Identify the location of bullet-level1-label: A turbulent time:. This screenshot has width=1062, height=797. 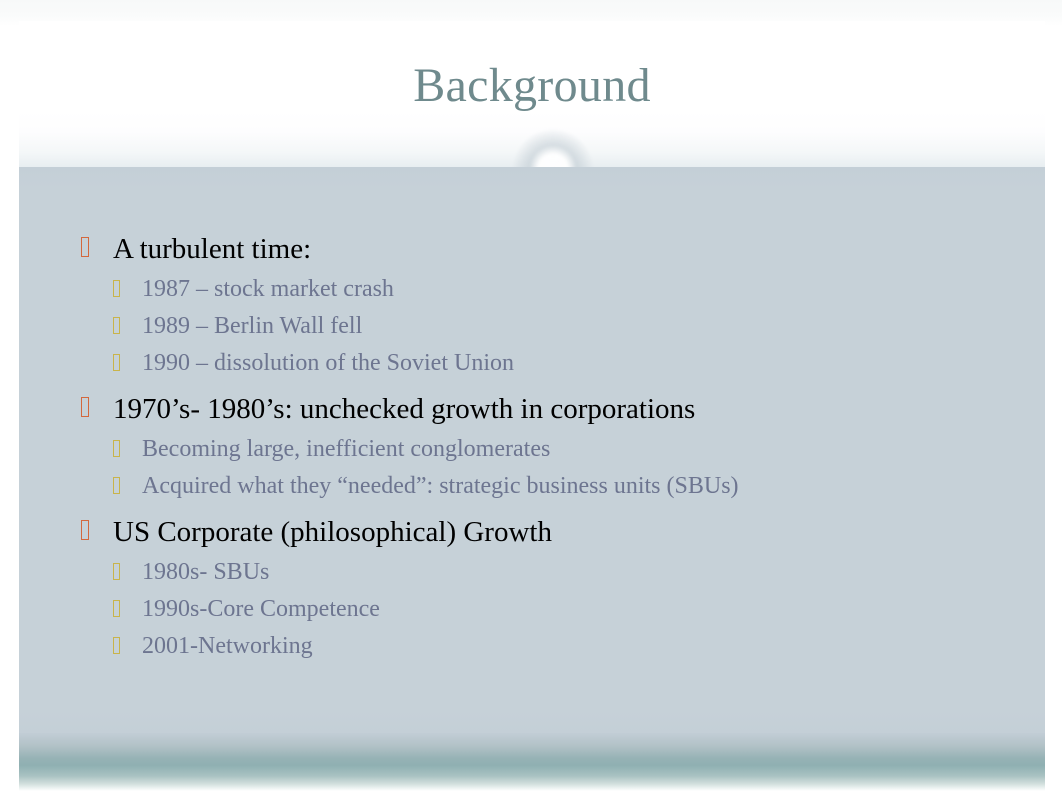
(212, 249).